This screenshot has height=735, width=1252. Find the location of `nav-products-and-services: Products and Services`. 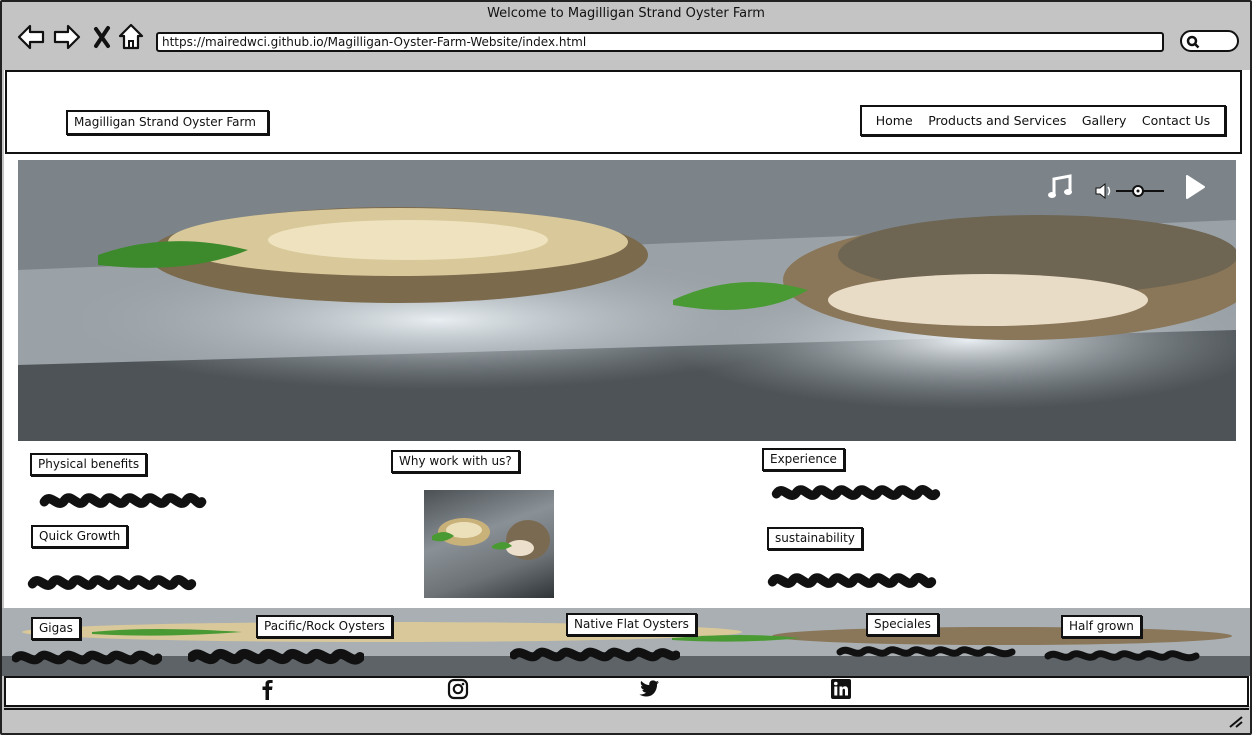

nav-products-and-services: Products and Services is located at coordinates (997, 120).